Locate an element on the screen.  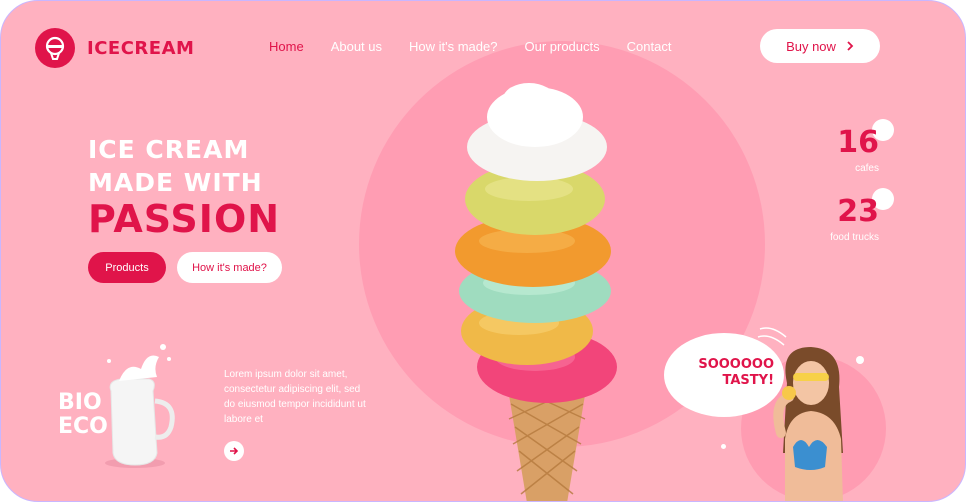
arrow-right-icon is located at coordinates (234, 451).